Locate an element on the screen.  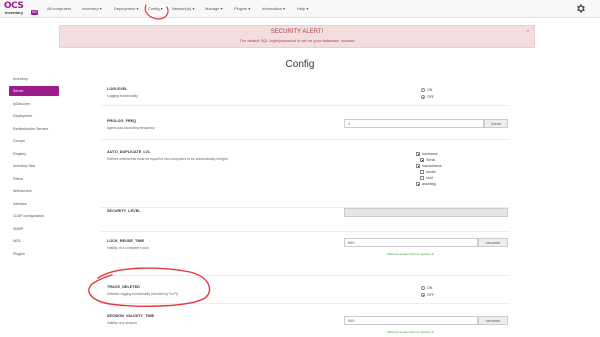
nav-plugins: Plugins ▾ is located at coordinates (242, 8).